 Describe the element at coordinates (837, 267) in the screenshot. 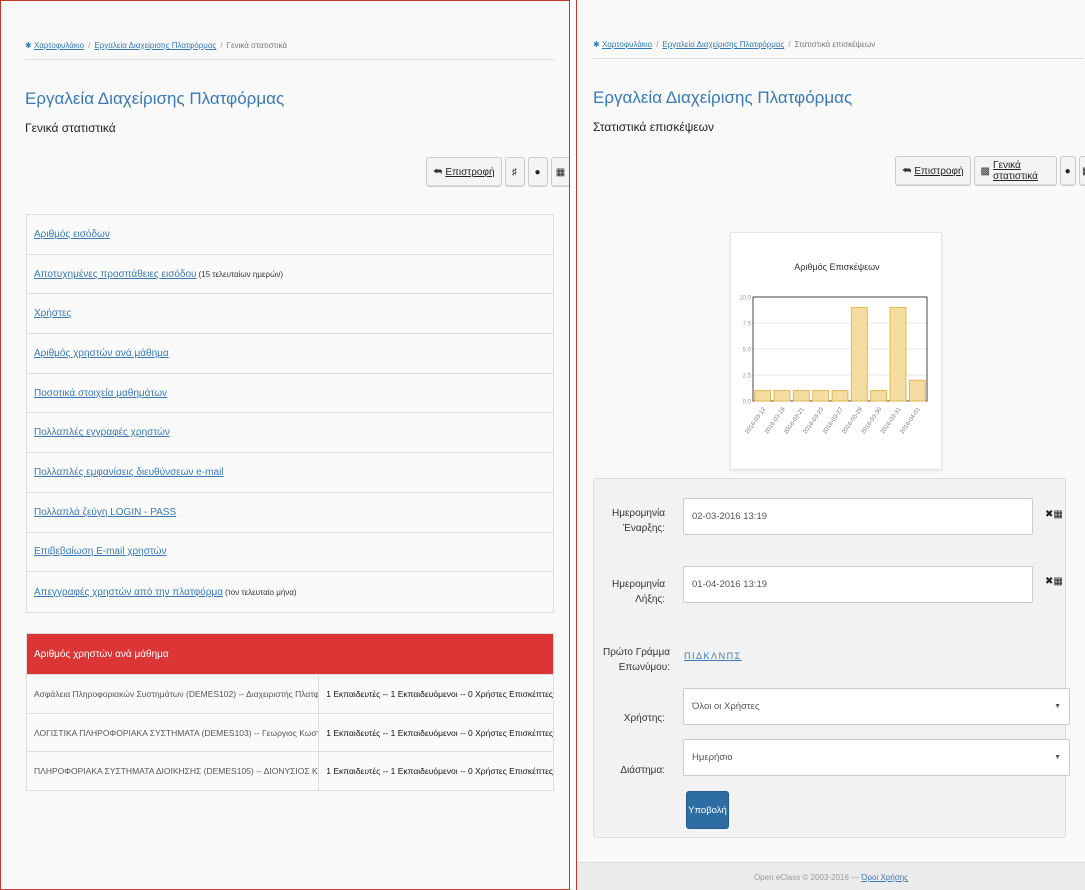

I see `chart-title: Αριθμός Επισκέψεων` at that location.